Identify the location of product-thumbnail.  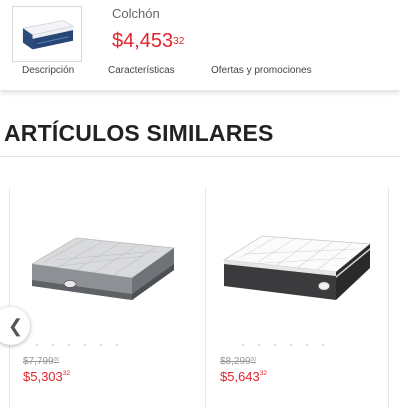
(47, 34).